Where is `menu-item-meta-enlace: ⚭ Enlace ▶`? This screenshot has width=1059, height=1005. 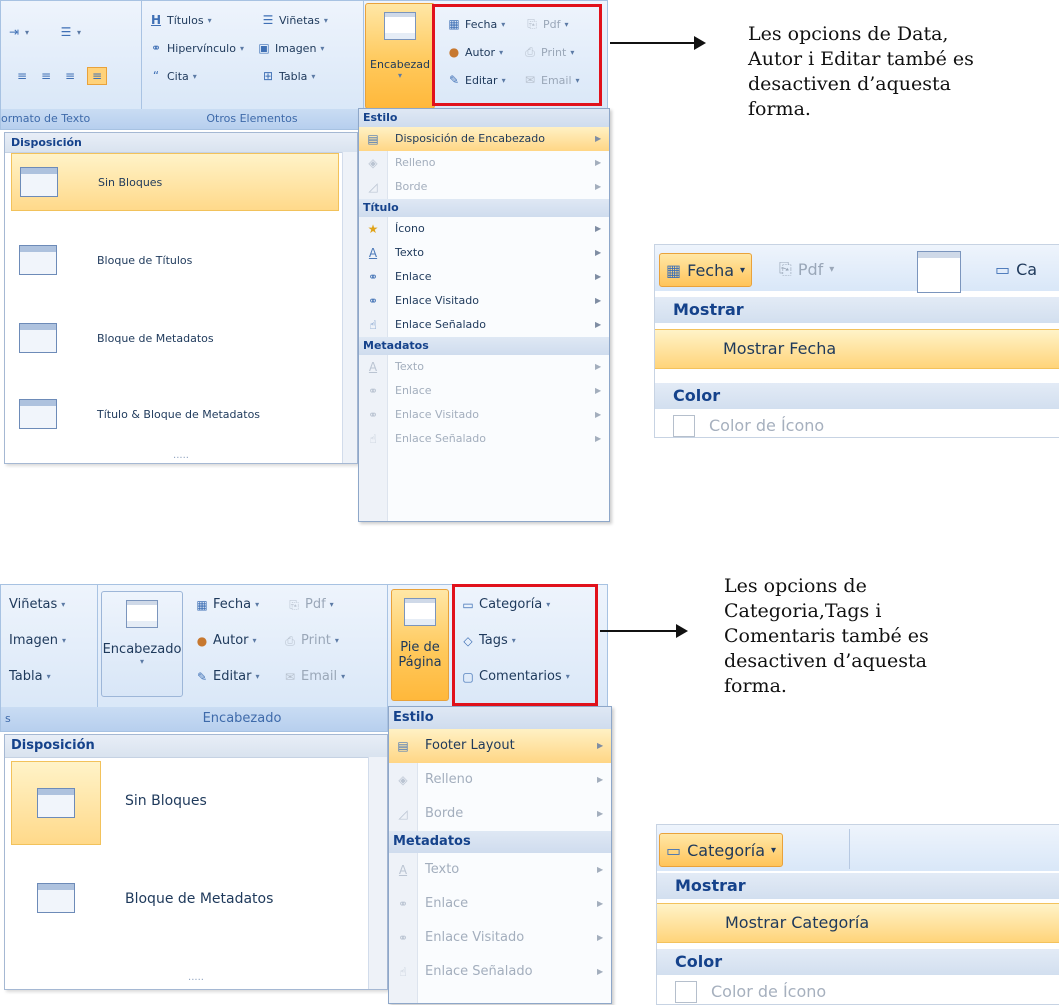
menu-item-meta-enlace: ⚭ Enlace ▶ is located at coordinates (484, 391).